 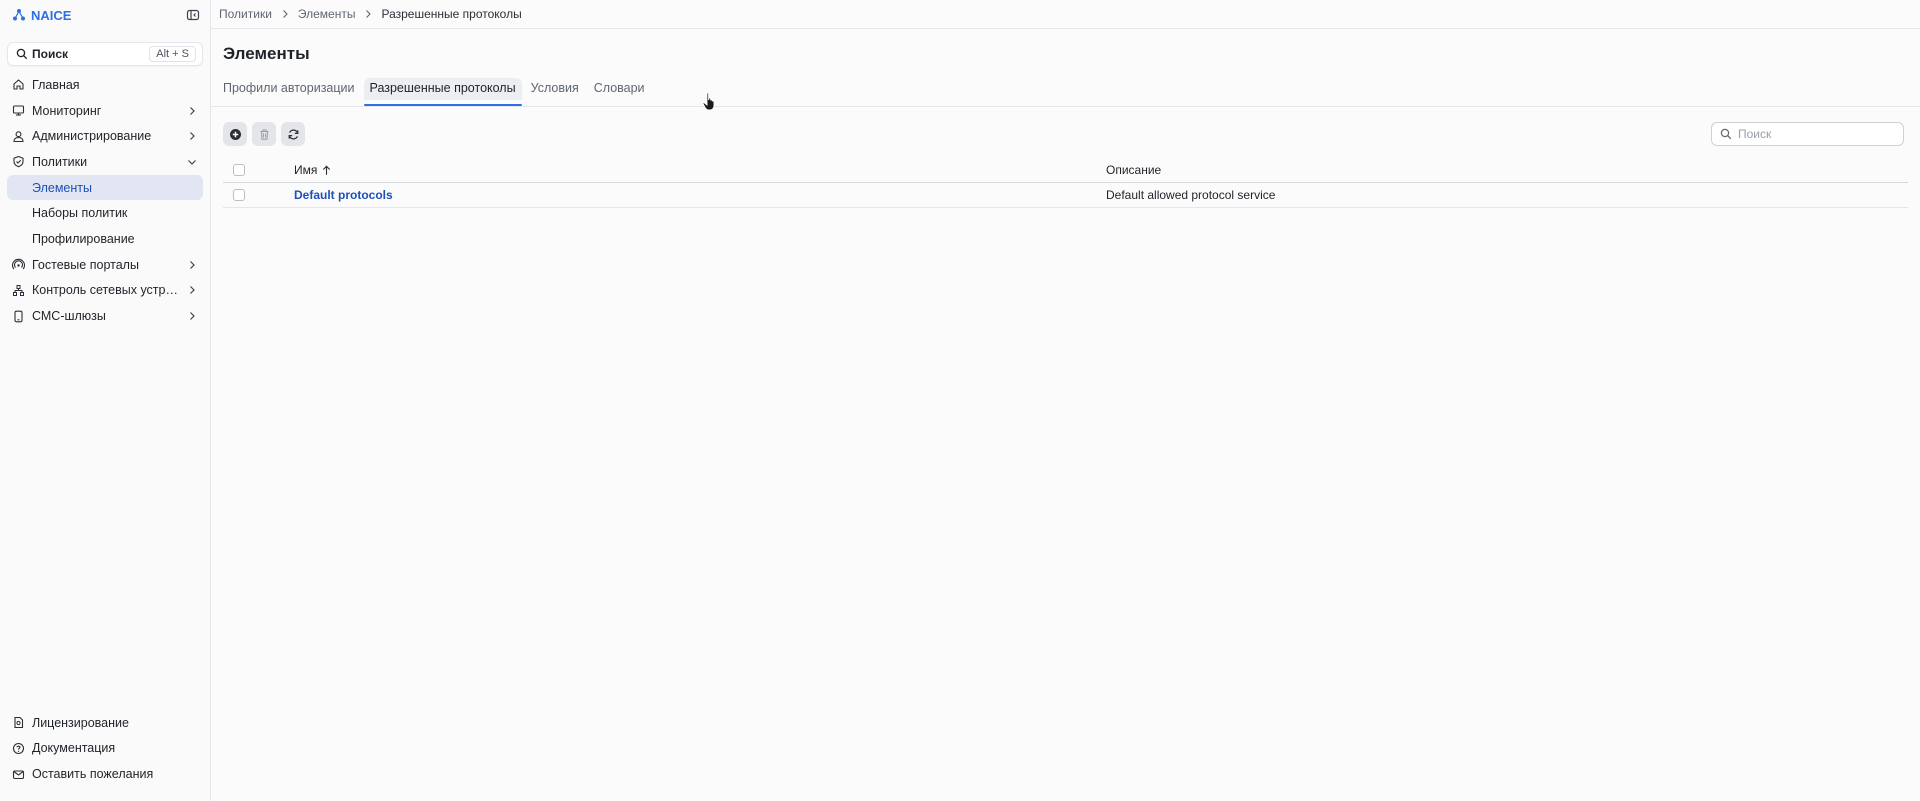 What do you see at coordinates (60, 161) in the screenshot?
I see `sidebar-item-label: Политики` at bounding box center [60, 161].